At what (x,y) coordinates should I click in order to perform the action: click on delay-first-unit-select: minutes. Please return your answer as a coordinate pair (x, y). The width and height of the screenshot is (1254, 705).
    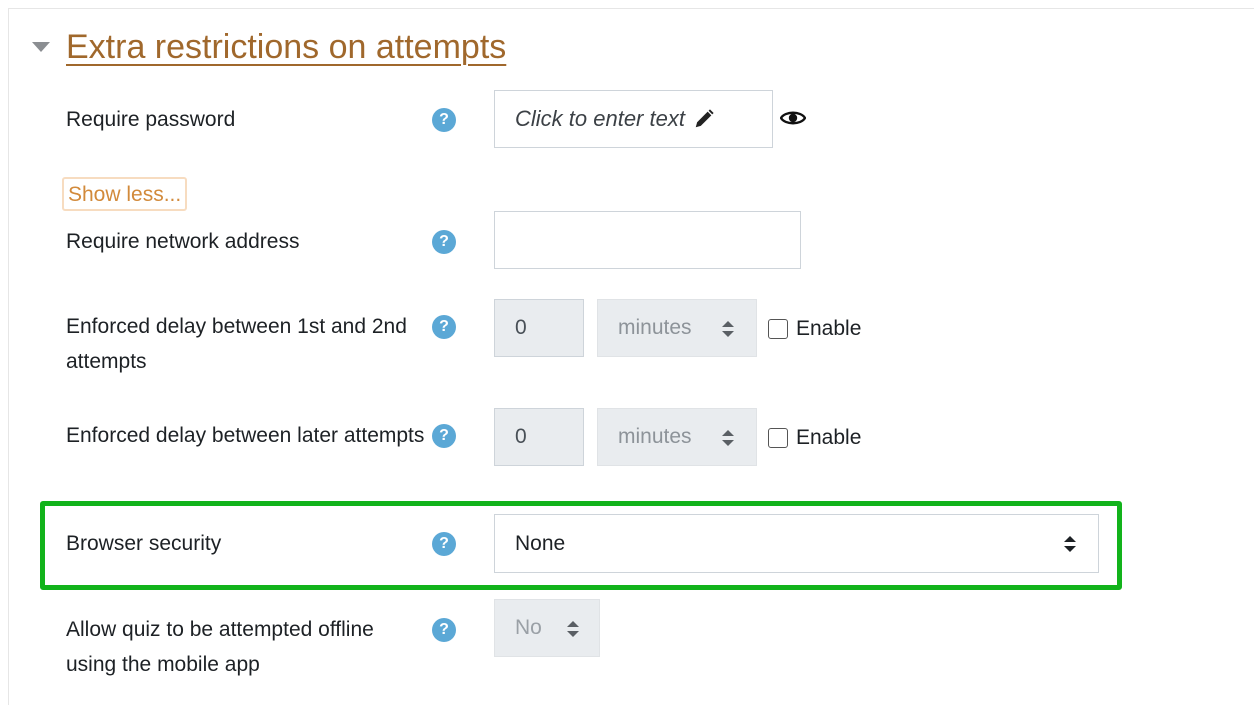
    Looking at the image, I should click on (677, 328).